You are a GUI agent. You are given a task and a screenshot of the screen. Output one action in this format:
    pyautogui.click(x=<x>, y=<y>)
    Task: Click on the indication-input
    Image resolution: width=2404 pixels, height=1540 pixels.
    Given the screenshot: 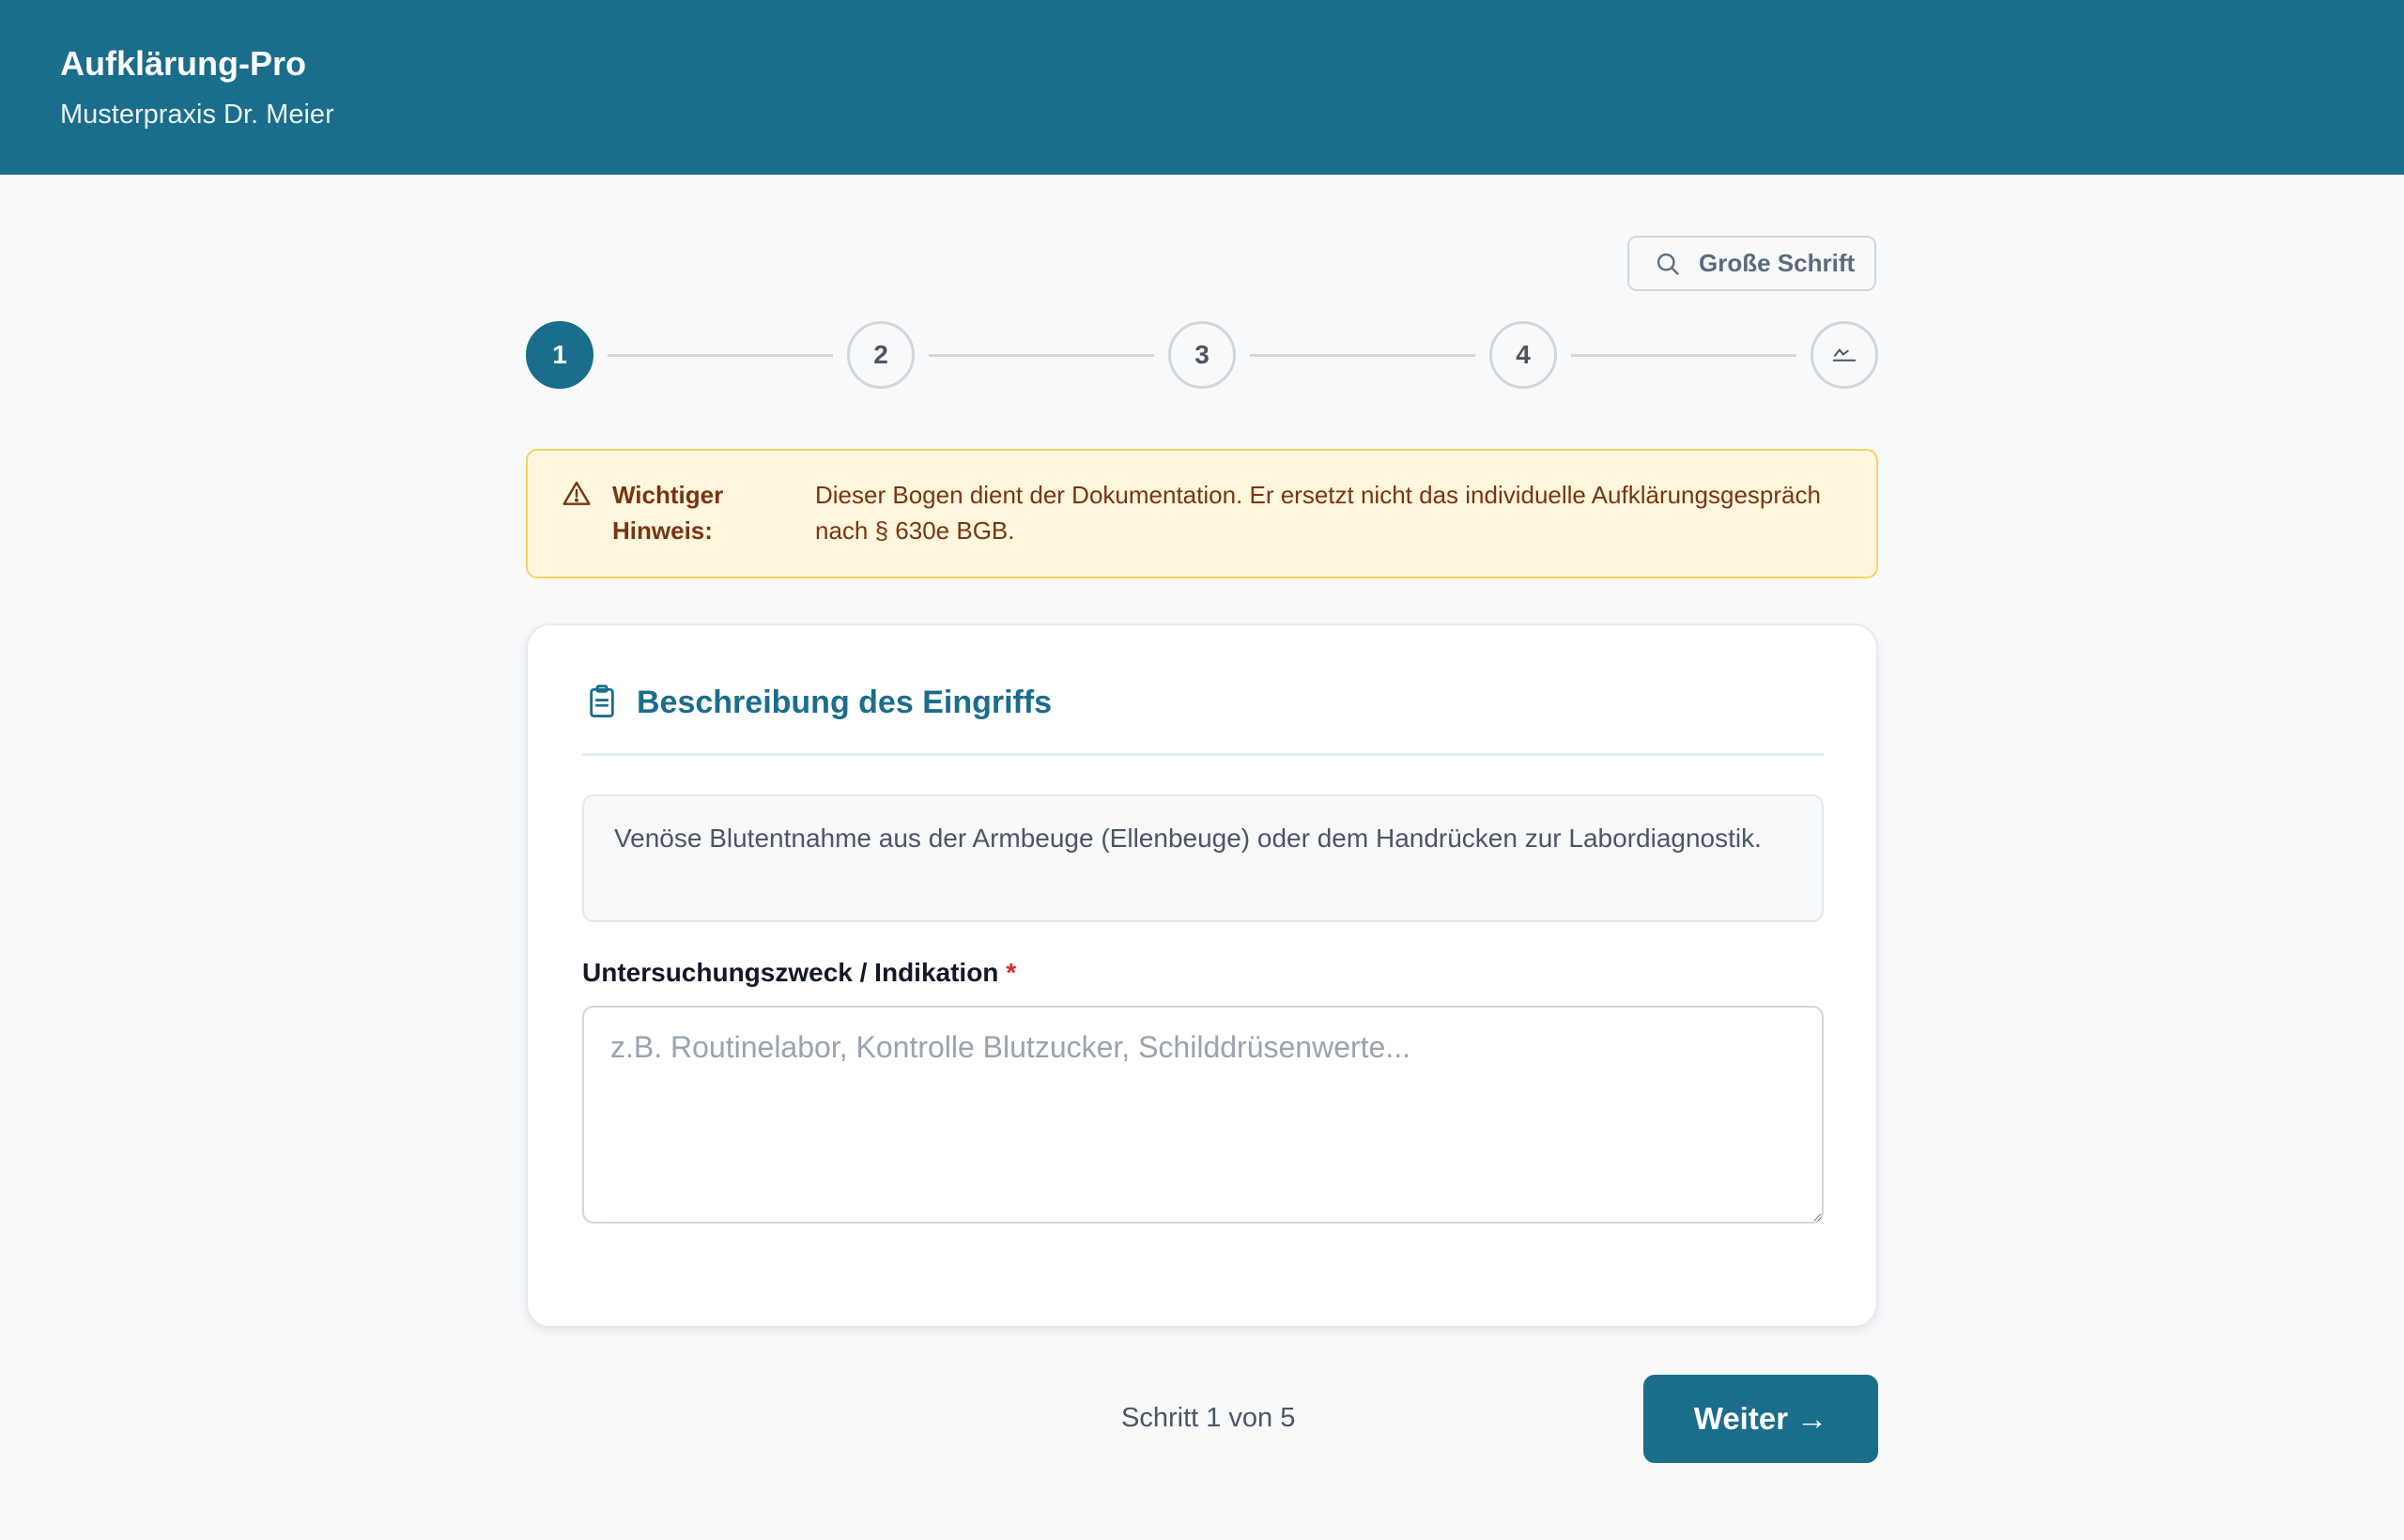 What is the action you would take?
    pyautogui.click(x=1203, y=1115)
    